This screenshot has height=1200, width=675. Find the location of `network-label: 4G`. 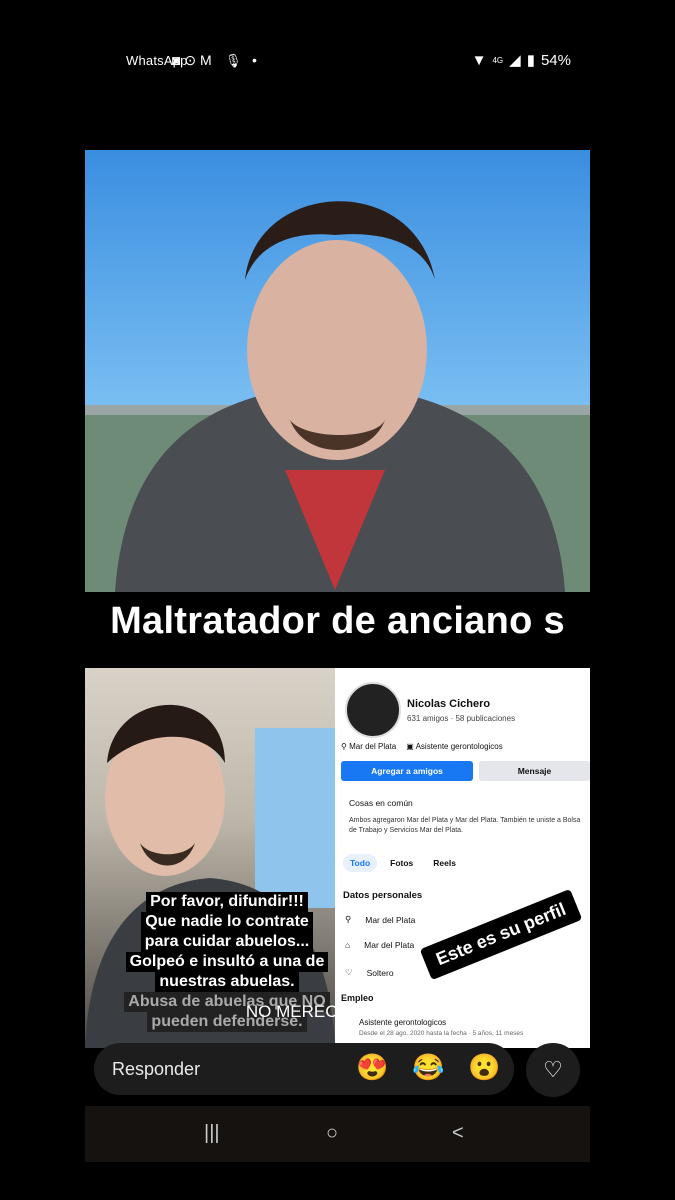

network-label: 4G is located at coordinates (498, 60).